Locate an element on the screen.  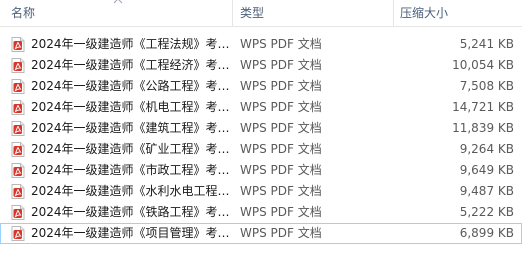
file-row: 2024年一级建造师《建筑工程》考… WPS PDF 文档 11,839 KB is located at coordinates (261, 128).